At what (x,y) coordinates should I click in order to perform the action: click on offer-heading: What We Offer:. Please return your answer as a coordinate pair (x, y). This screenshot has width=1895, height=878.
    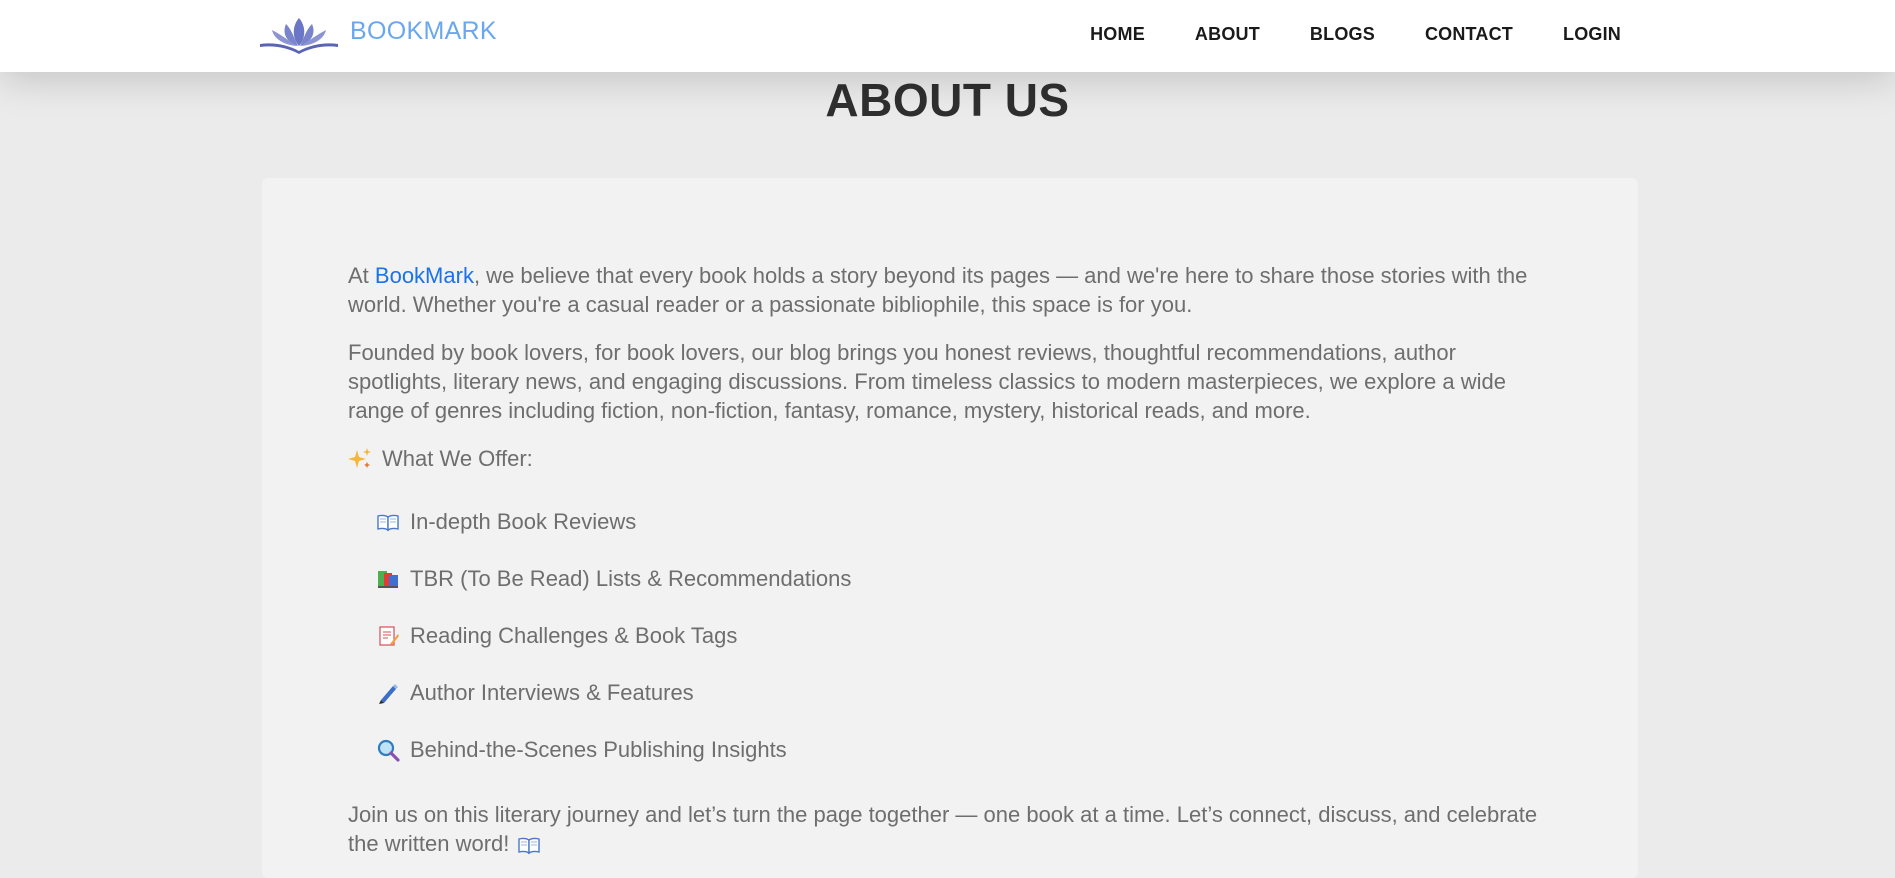
    Looking at the image, I should click on (948, 458).